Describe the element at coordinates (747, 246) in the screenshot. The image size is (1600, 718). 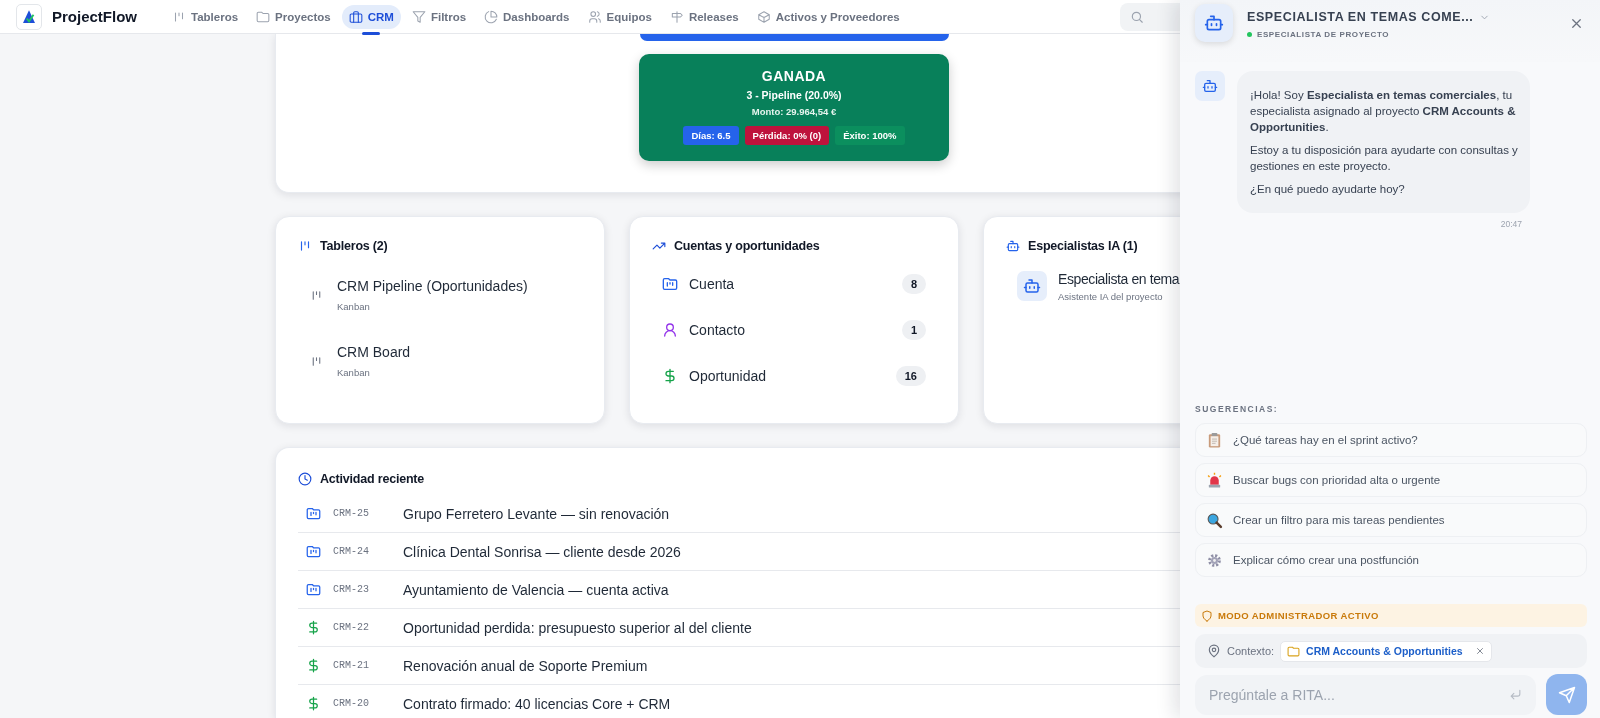
I see `card-title: Cuentas y oportunidades` at that location.